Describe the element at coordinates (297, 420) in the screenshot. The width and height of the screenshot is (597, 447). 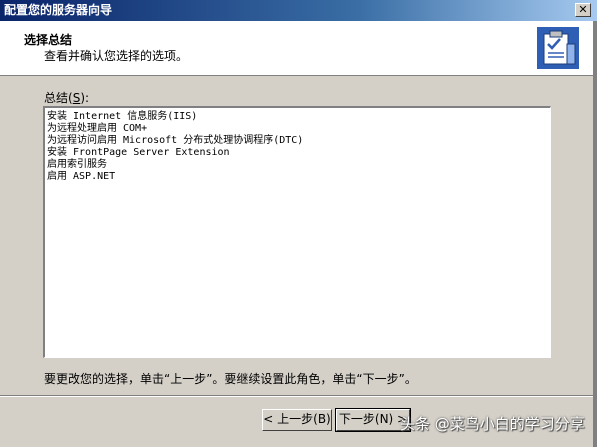
I see `back-button: < 上一步(B)` at that location.